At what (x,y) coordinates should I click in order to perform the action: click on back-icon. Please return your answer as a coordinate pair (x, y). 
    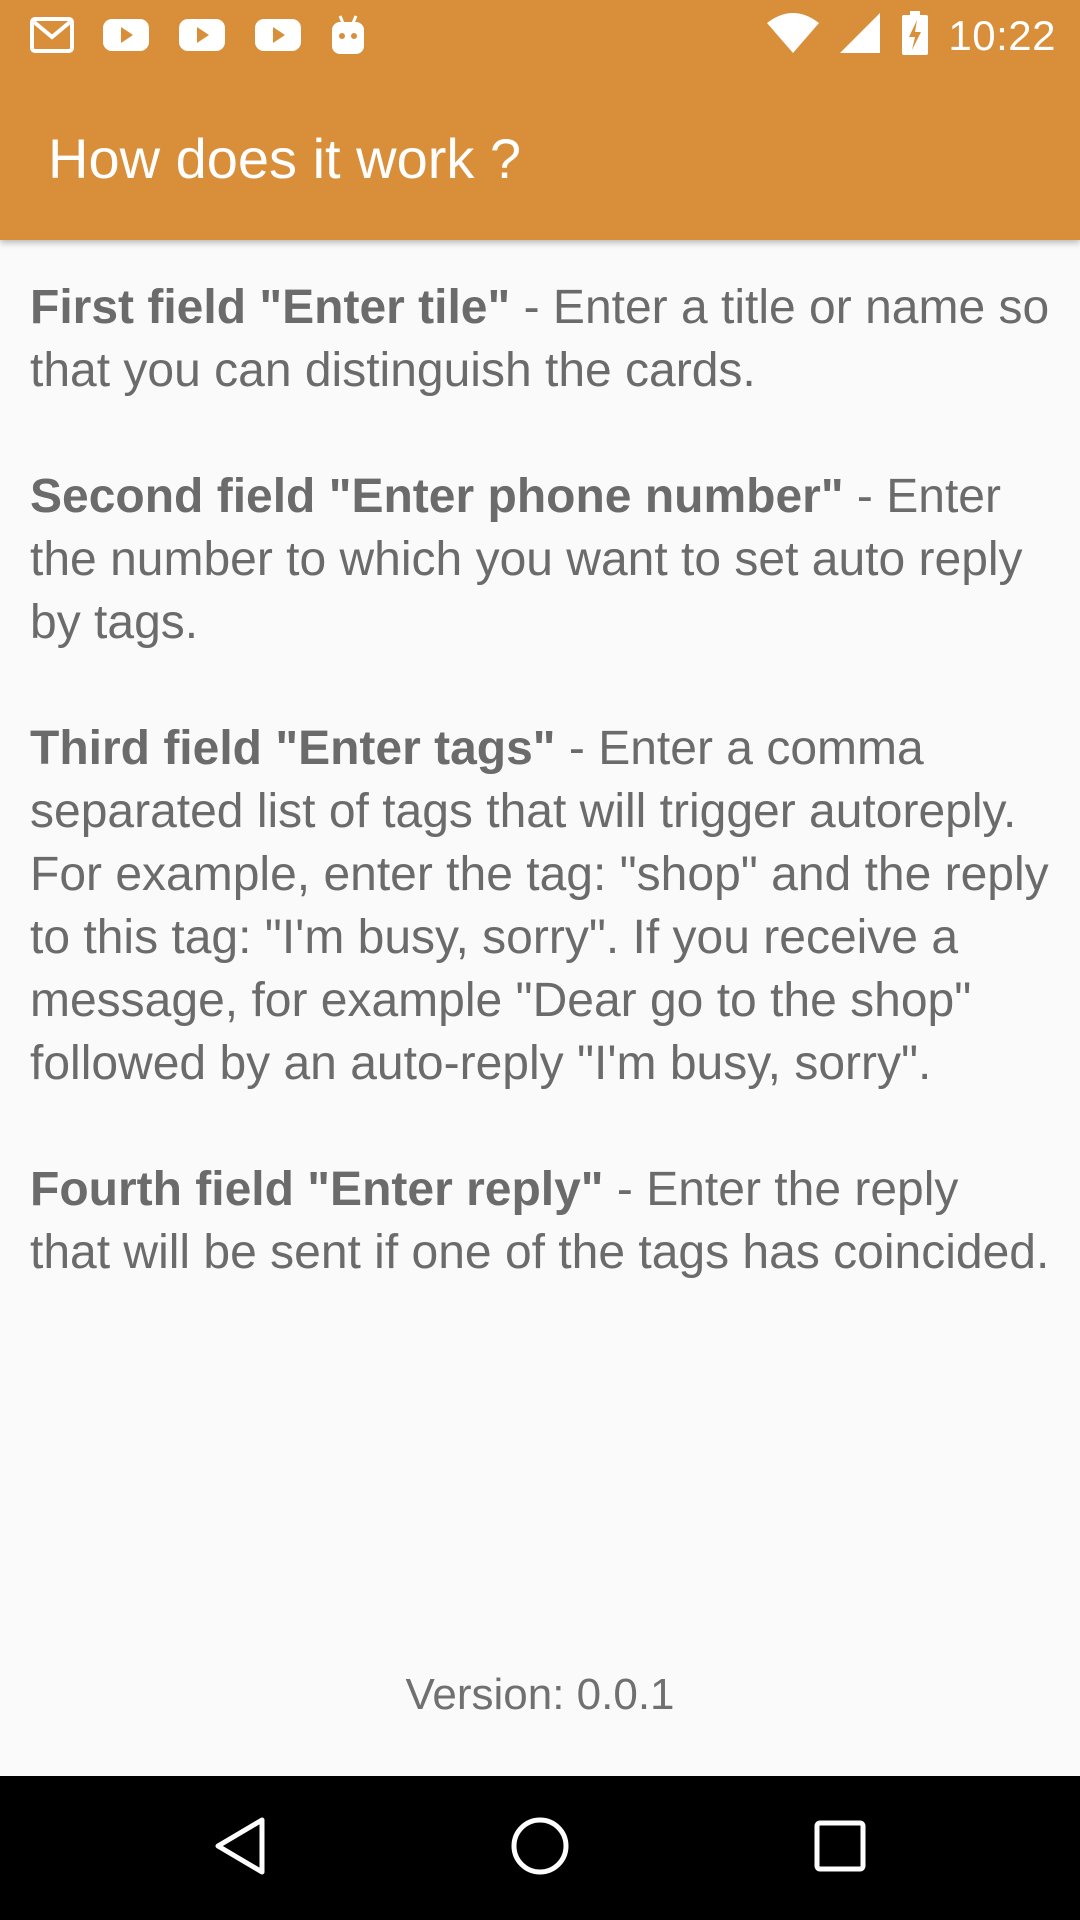
    Looking at the image, I should click on (240, 1848).